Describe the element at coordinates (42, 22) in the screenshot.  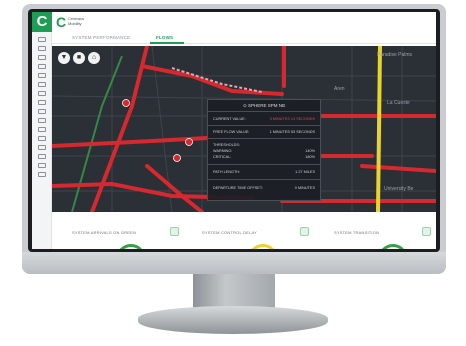
I see `app-logo: C` at that location.